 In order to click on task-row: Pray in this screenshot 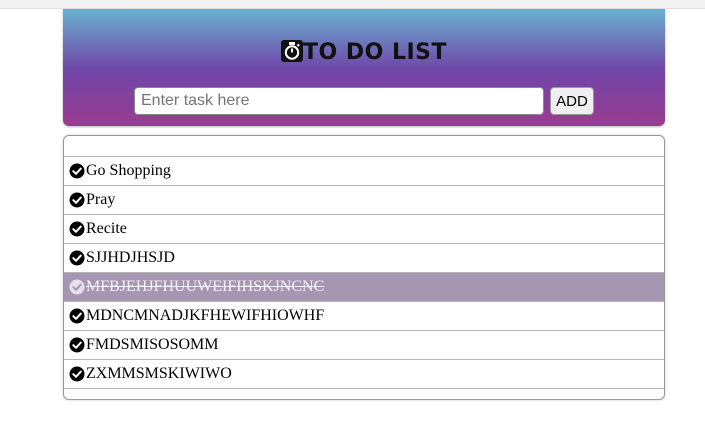, I will do `click(364, 200)`.